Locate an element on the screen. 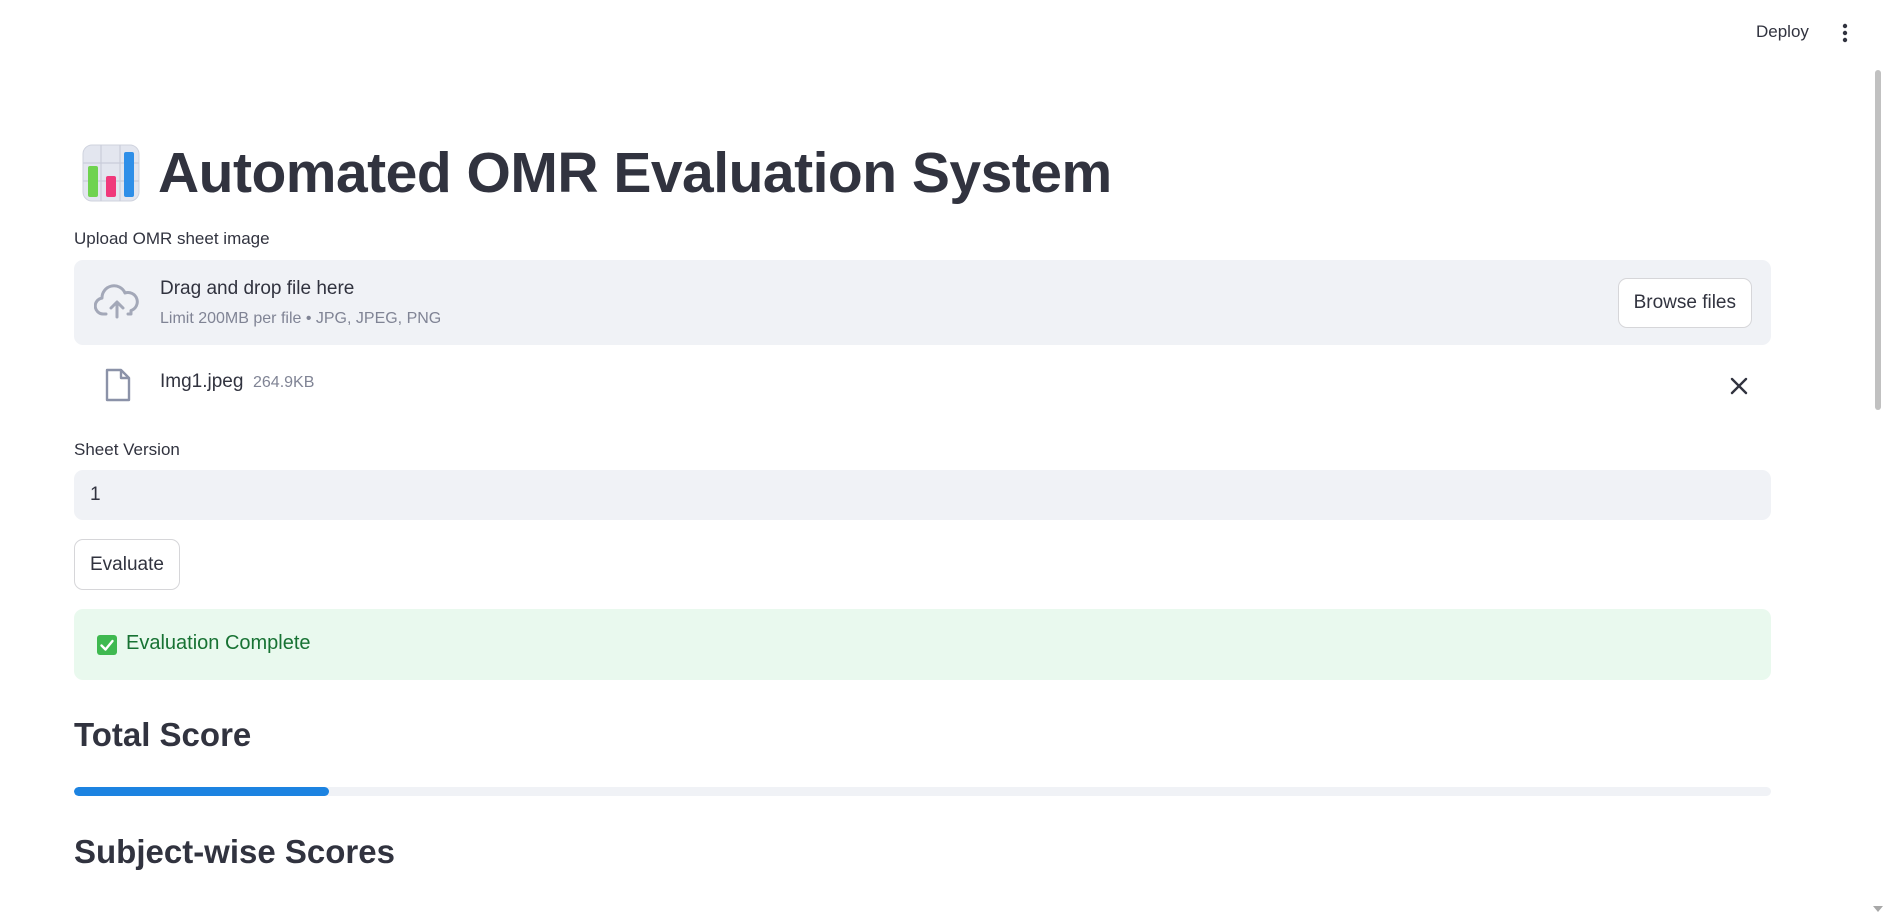 The width and height of the screenshot is (1884, 916). browse-files-button: Browse files is located at coordinates (1684, 303).